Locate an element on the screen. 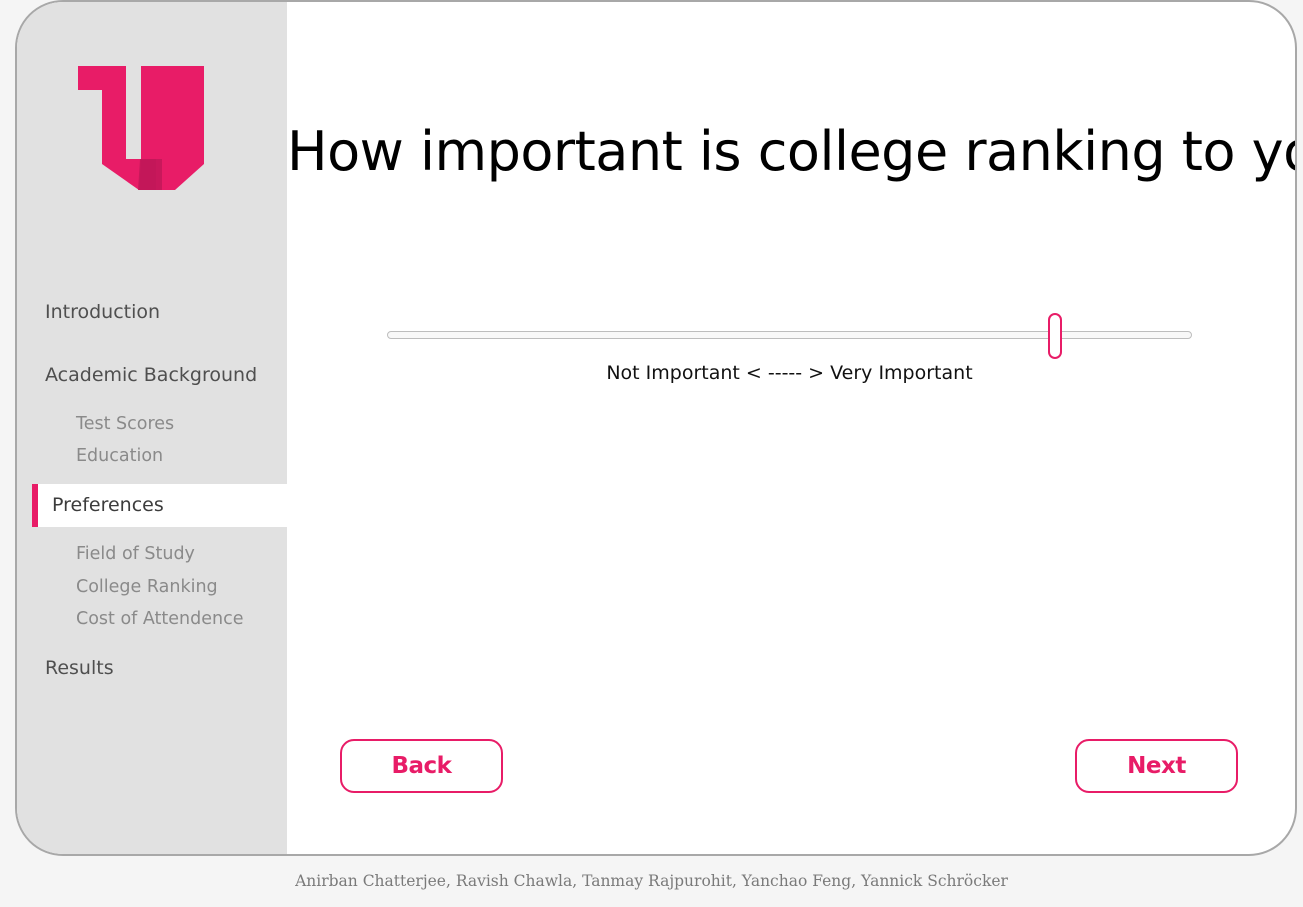  importance-slider-track is located at coordinates (789, 335).